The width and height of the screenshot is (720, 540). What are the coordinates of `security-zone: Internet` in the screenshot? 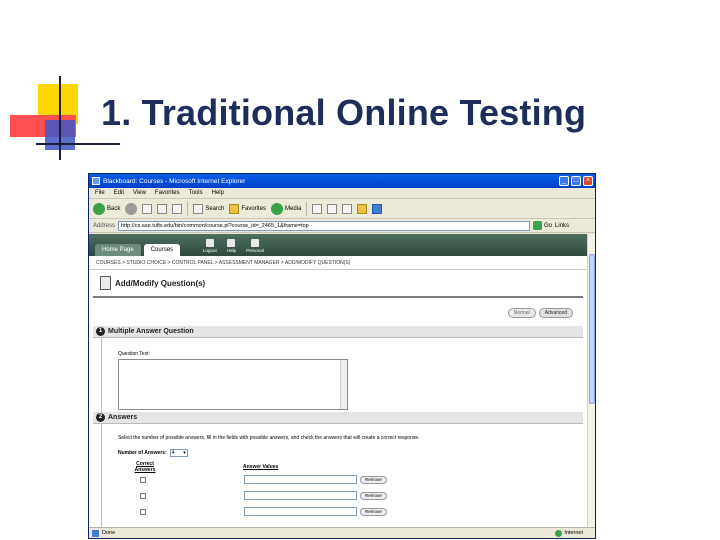 It's located at (569, 533).